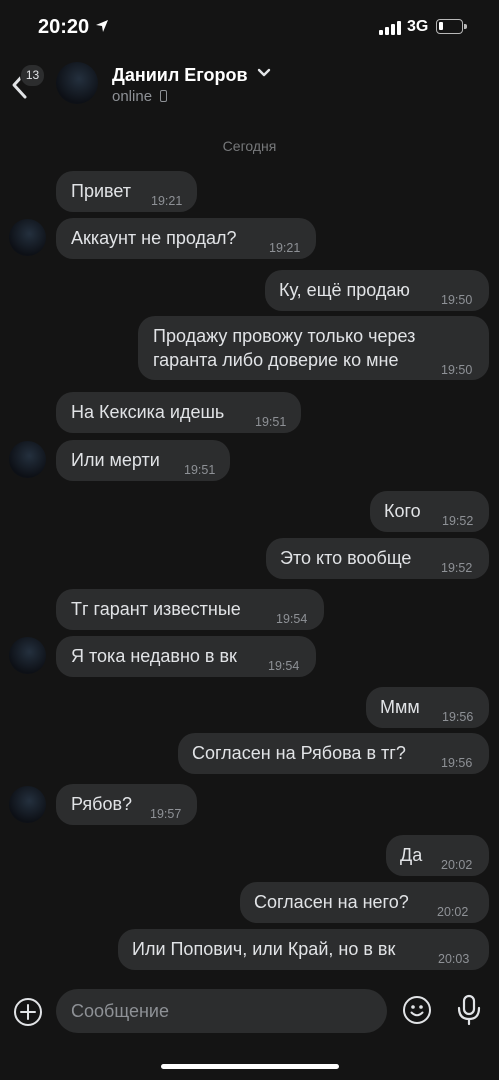 Image resolution: width=499 pixels, height=1080 pixels. I want to click on message-bubble: Это кто вообще 19:52, so click(377, 558).